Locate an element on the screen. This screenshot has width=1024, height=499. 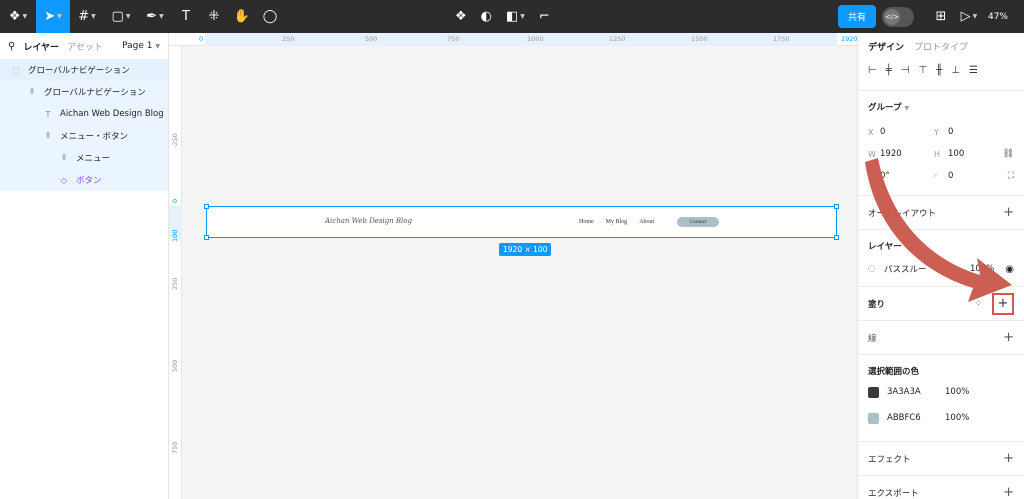
present-button: ▷ ▼ is located at coordinates (969, 16).